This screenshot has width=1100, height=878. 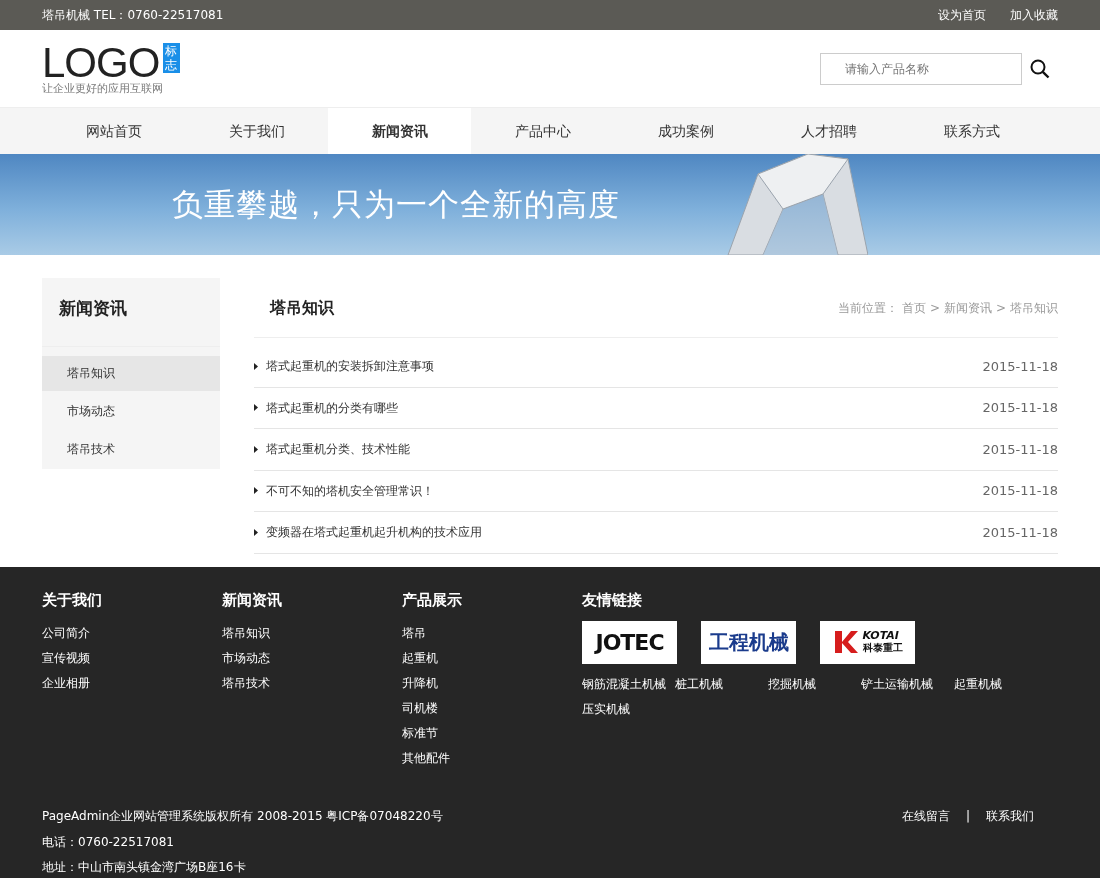 I want to click on phone-text: 电话：0760-22517081, so click(x=108, y=842).